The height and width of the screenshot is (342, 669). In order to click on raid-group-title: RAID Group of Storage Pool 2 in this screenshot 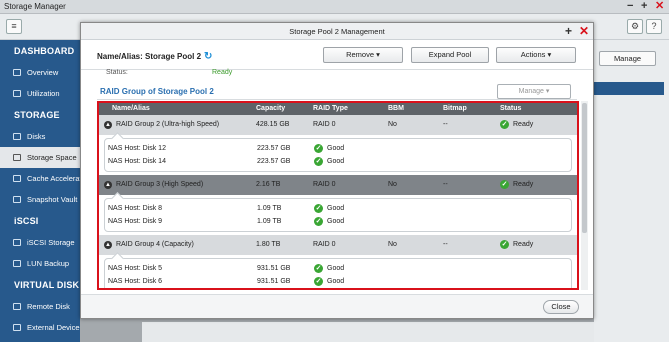, I will do `click(157, 91)`.